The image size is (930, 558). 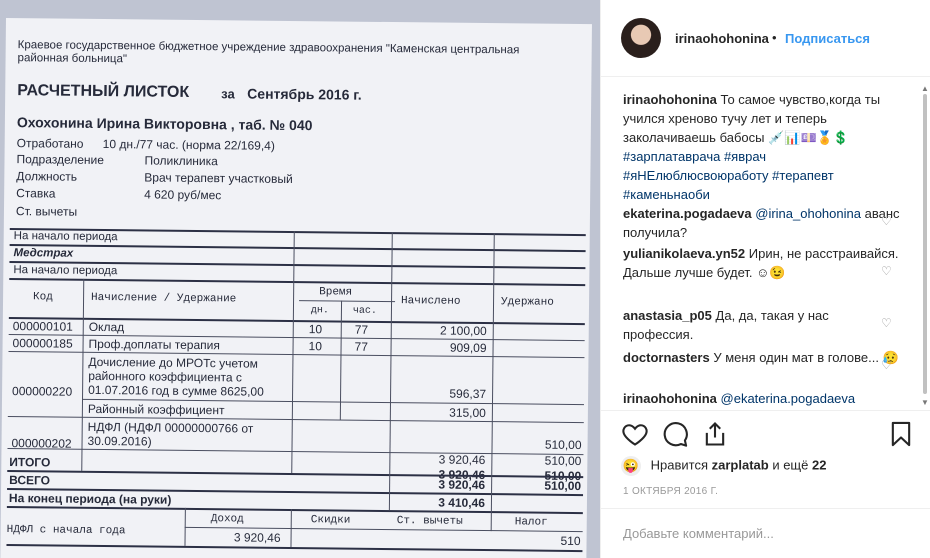 I want to click on itogo-label: ИТОГО, so click(x=30, y=462).